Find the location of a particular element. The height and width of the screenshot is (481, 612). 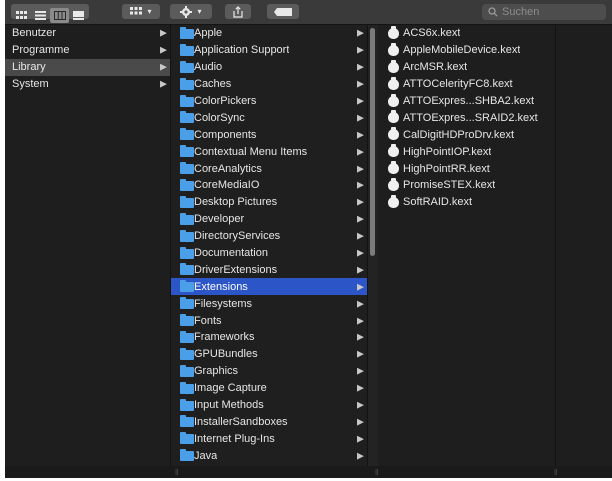

chevron-down-icon: ▾ is located at coordinates (149, 11).